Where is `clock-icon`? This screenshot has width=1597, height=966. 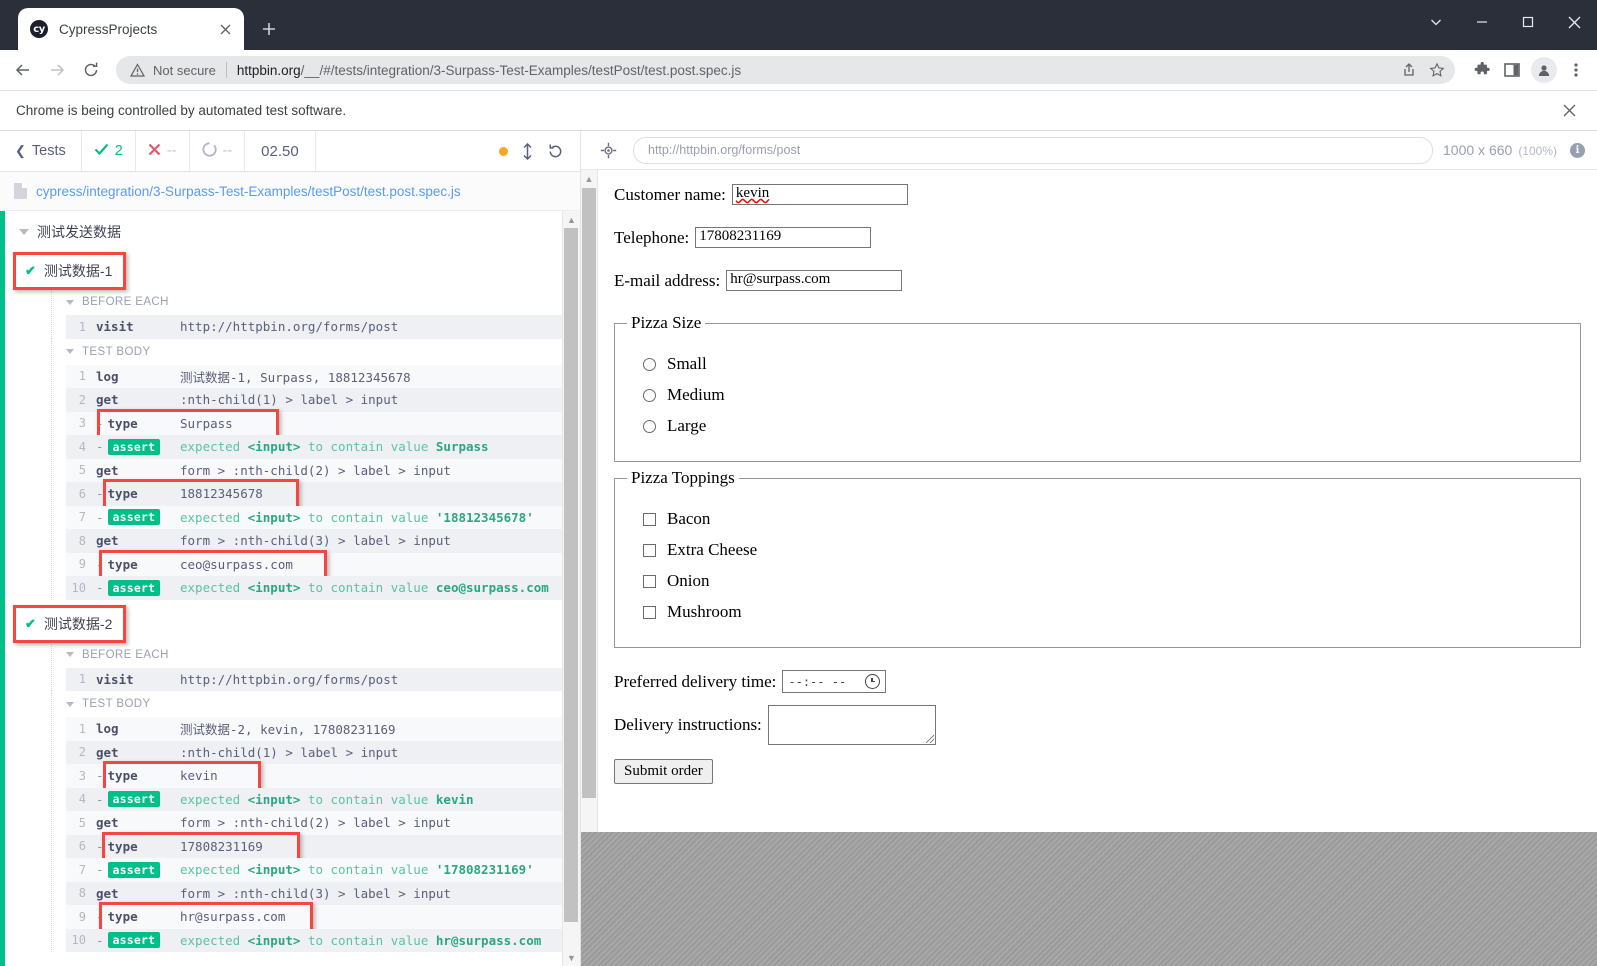
clock-icon is located at coordinates (873, 681).